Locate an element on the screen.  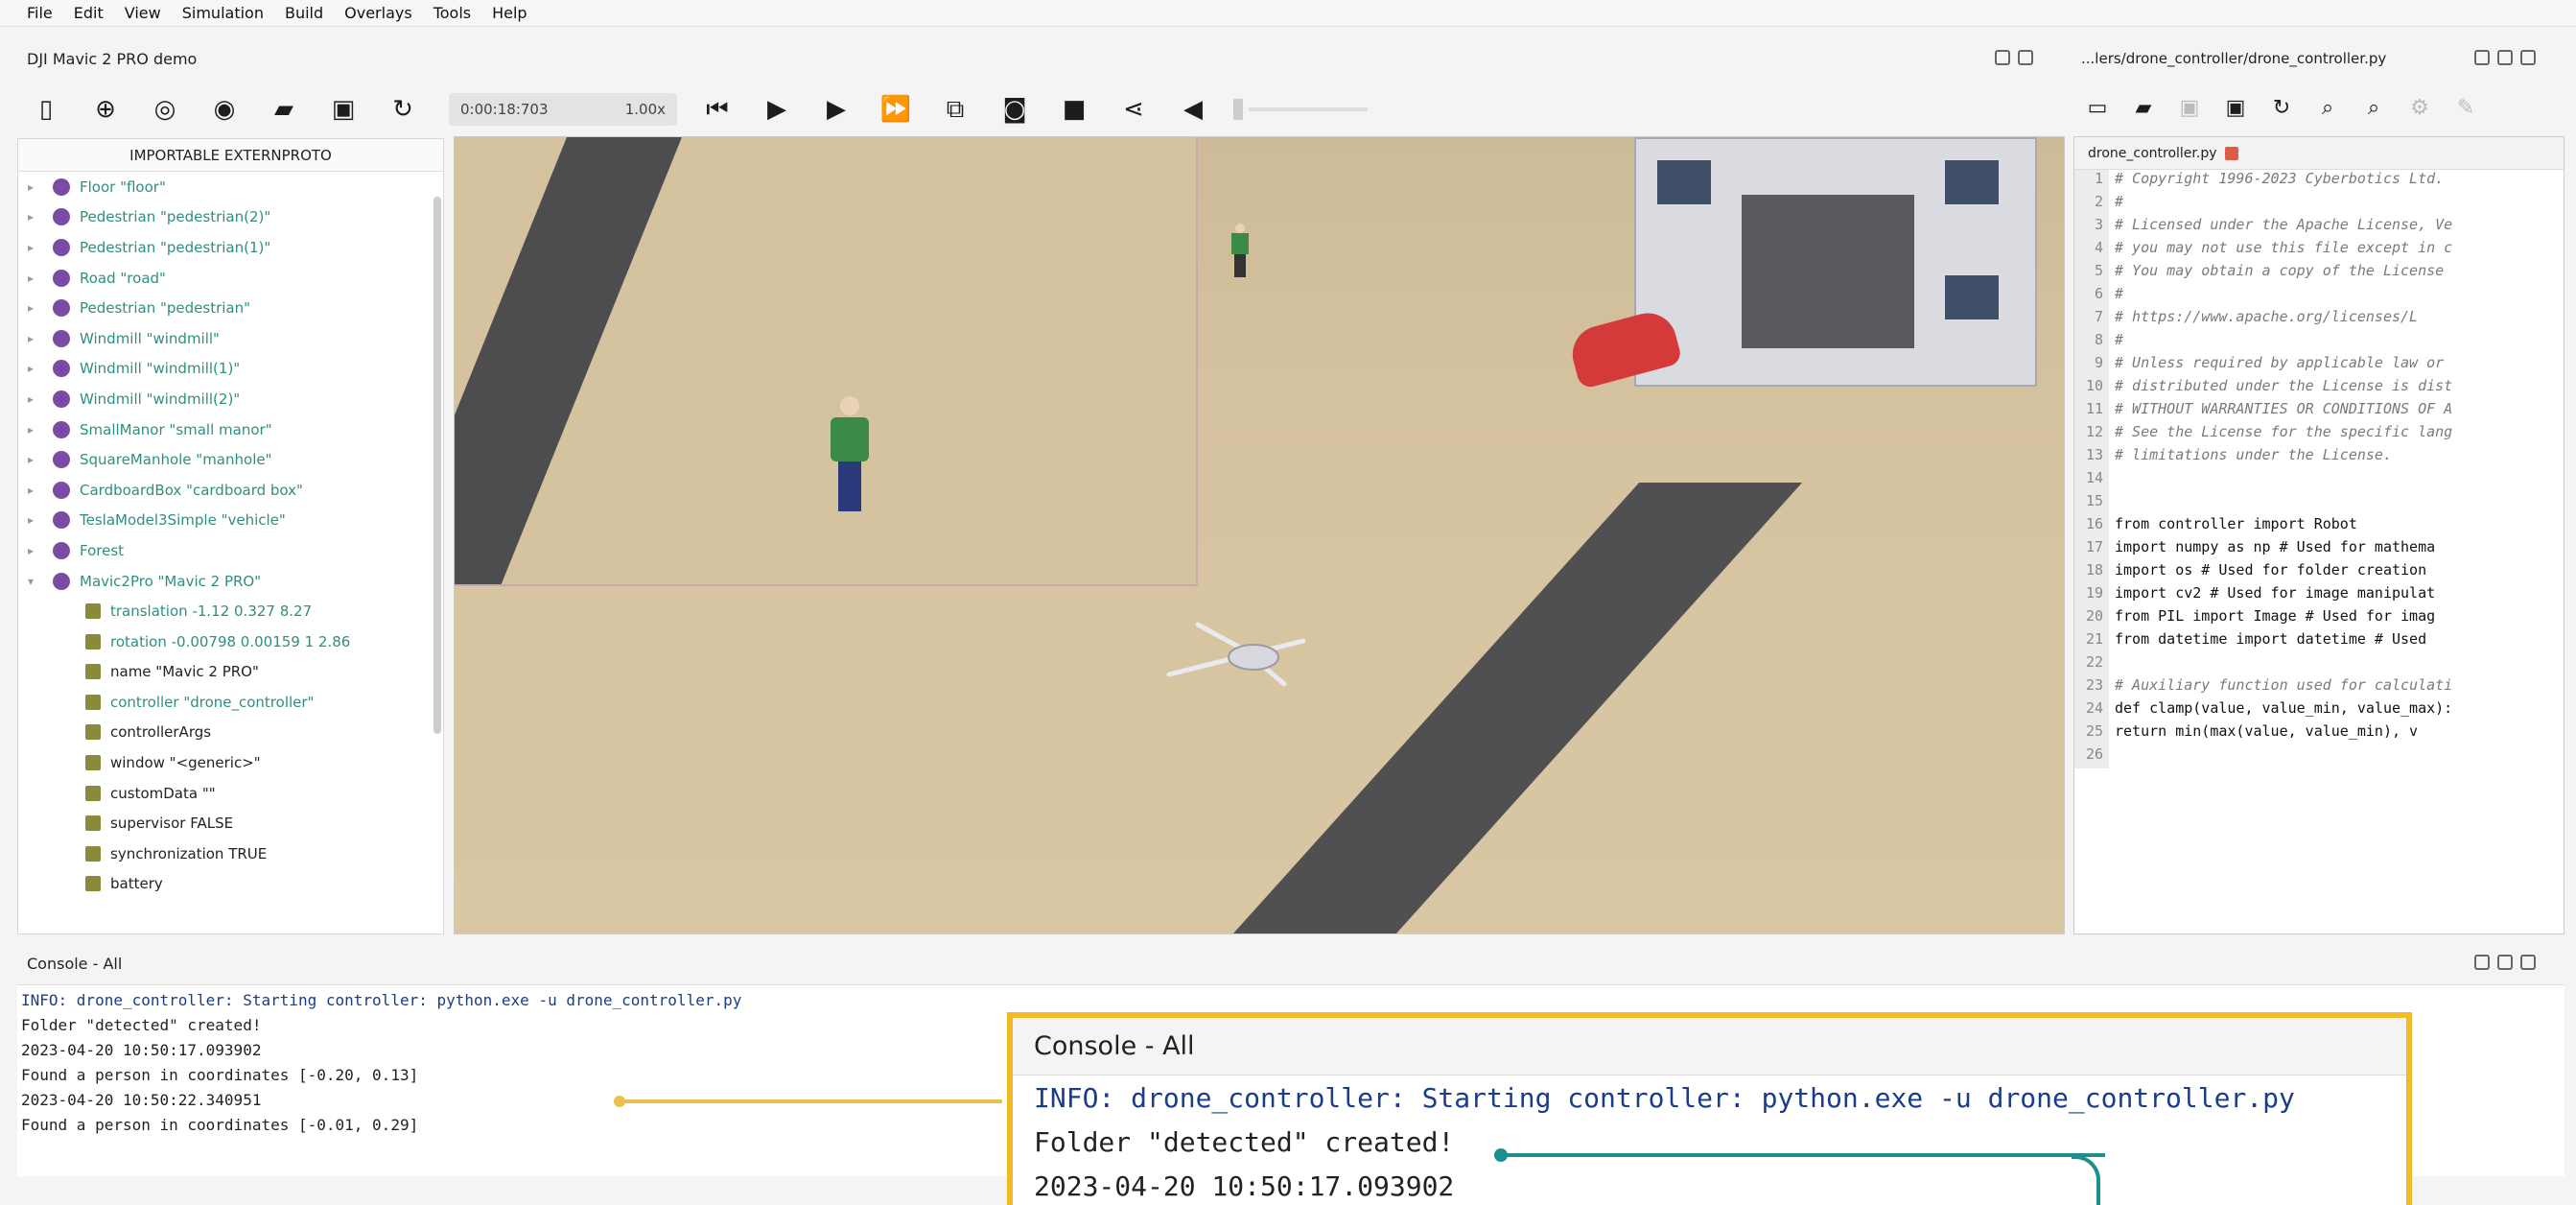
save-world-icon: ▣ is located at coordinates (343, 110).